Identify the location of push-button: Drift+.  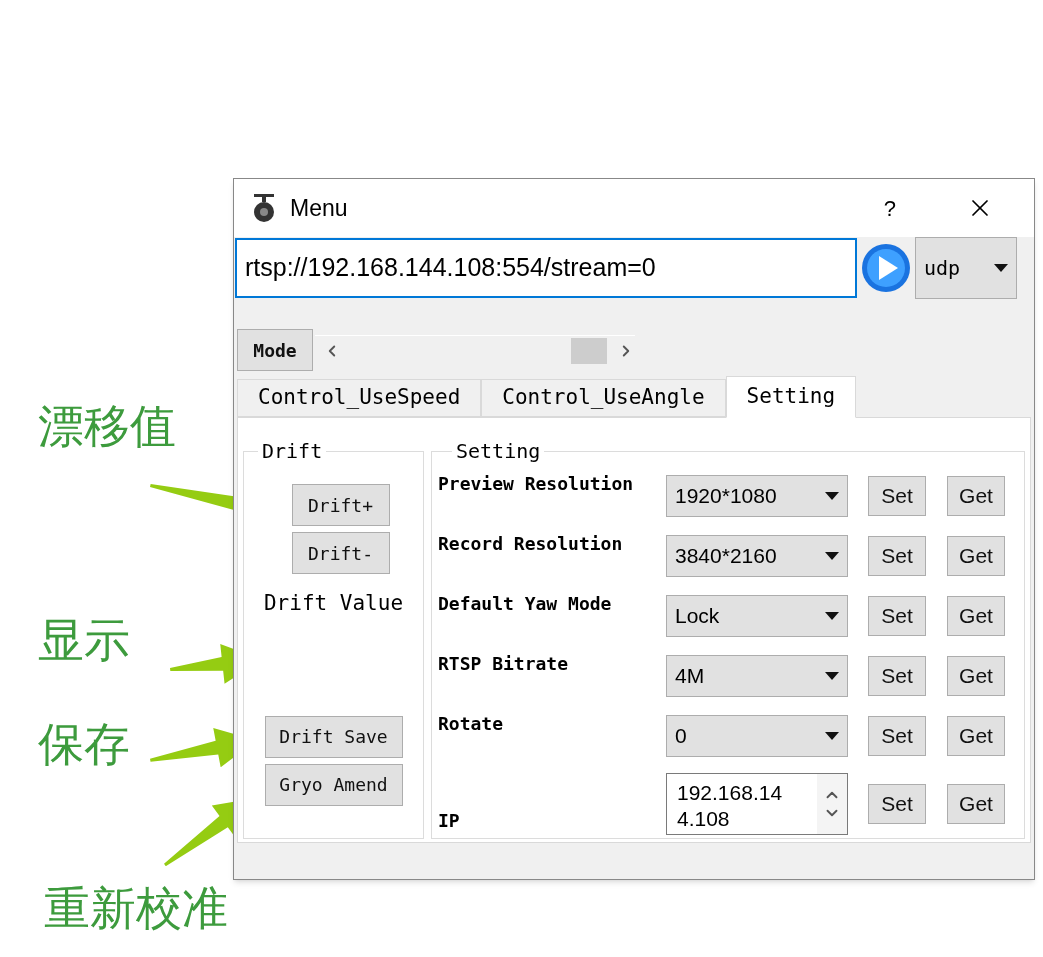
(340, 505).